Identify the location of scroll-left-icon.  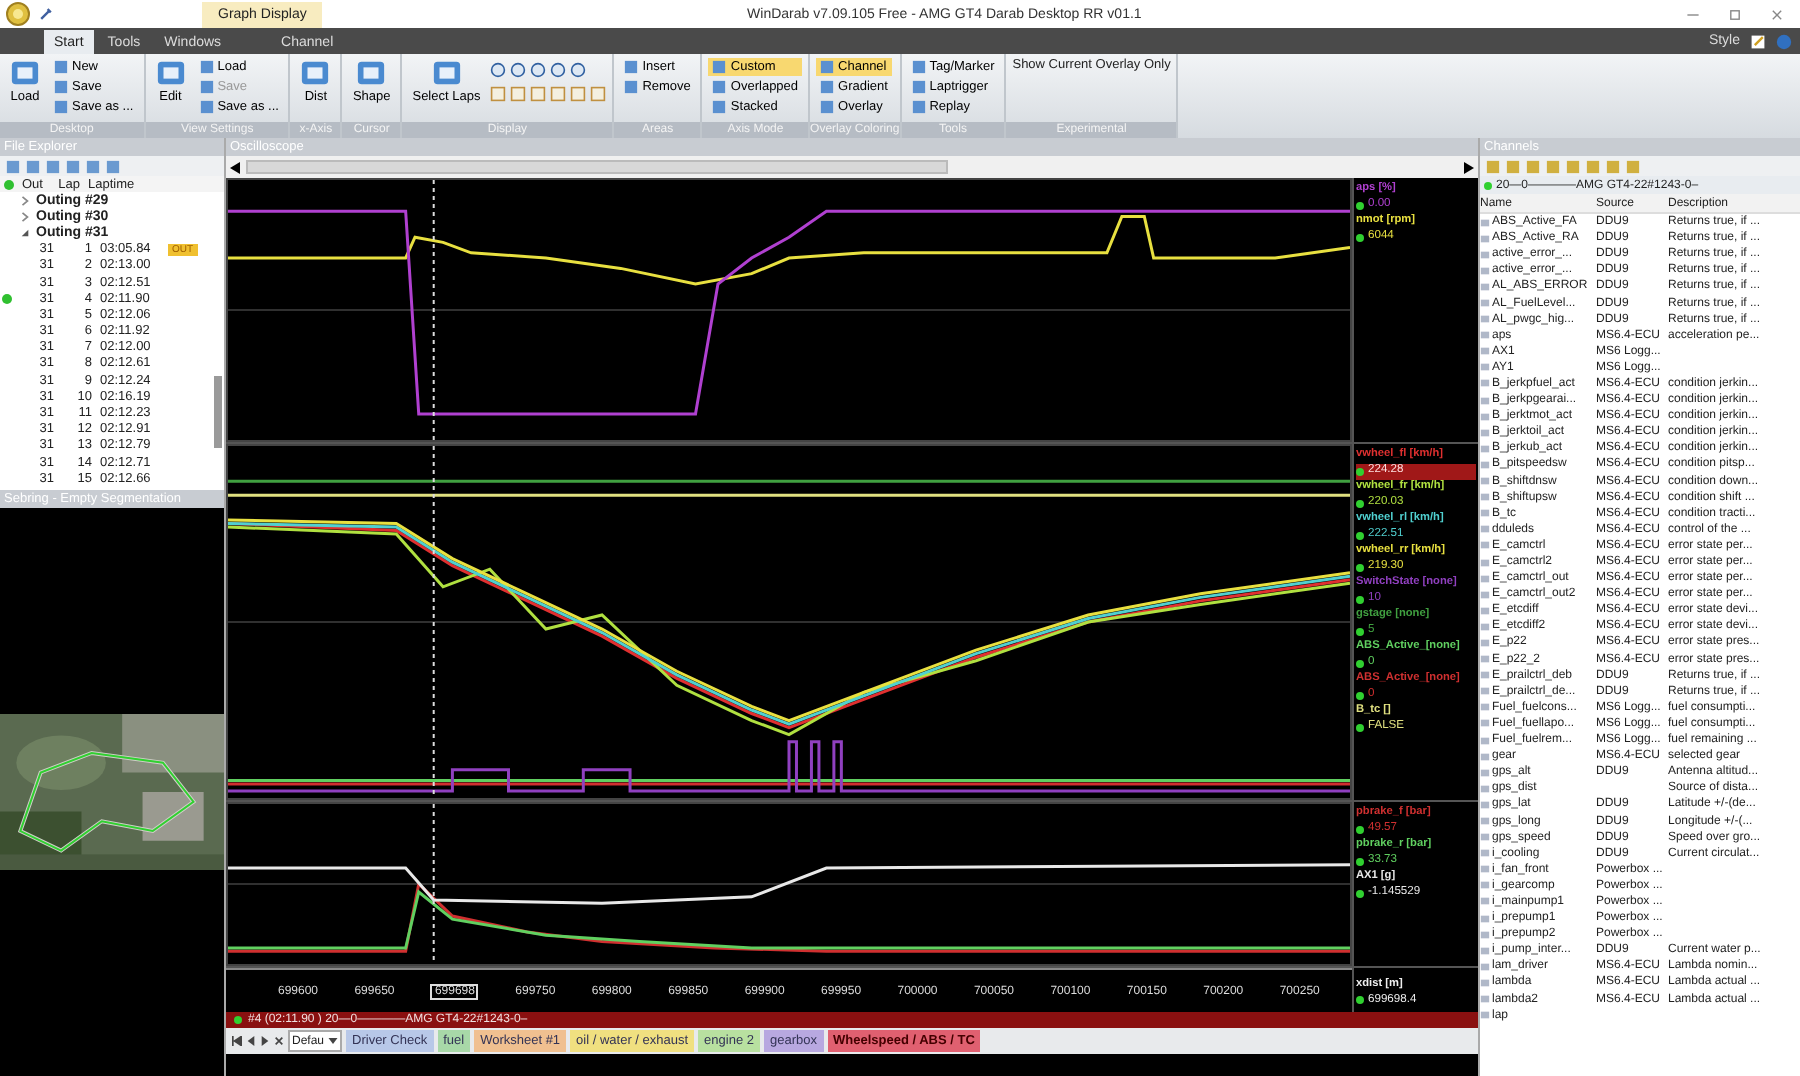
(236, 167).